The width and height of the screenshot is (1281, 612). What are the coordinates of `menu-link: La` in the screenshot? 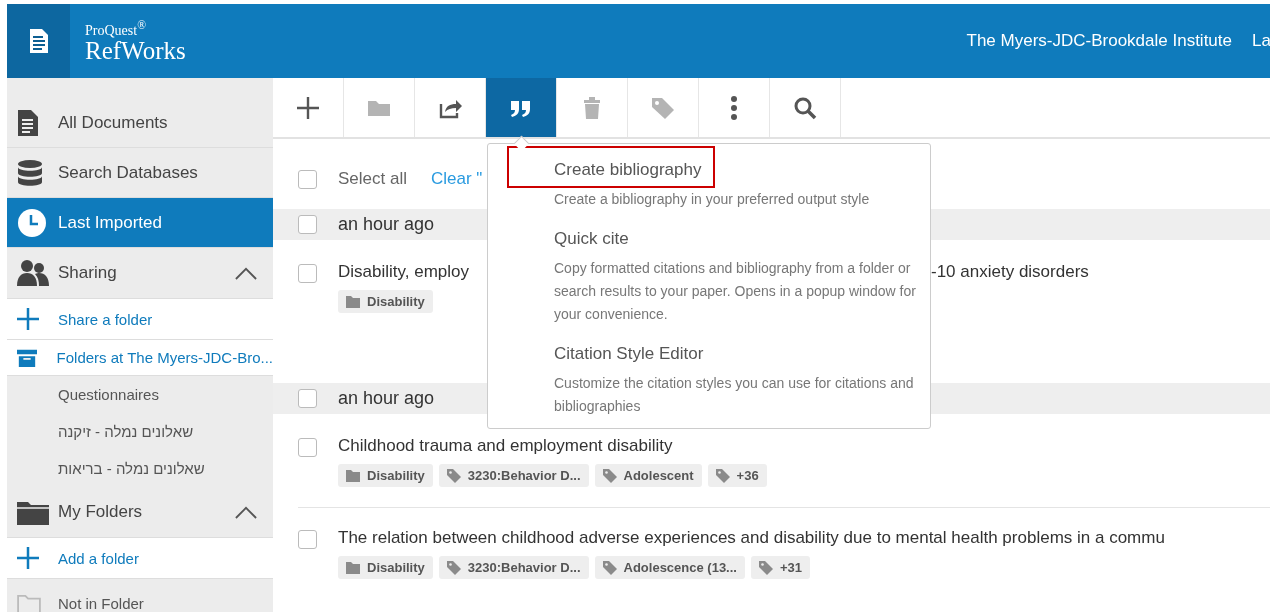 It's located at (1261, 41).